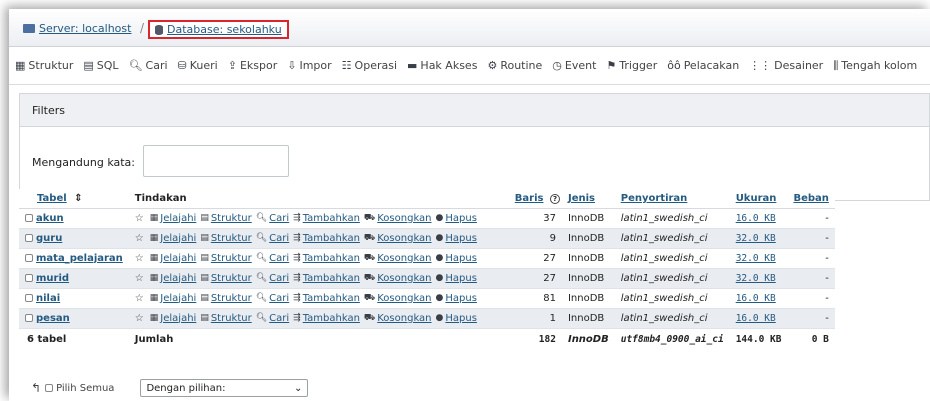 This screenshot has height=401, width=930. What do you see at coordinates (49, 238) in the screenshot?
I see `table-name-link: guru` at bounding box center [49, 238].